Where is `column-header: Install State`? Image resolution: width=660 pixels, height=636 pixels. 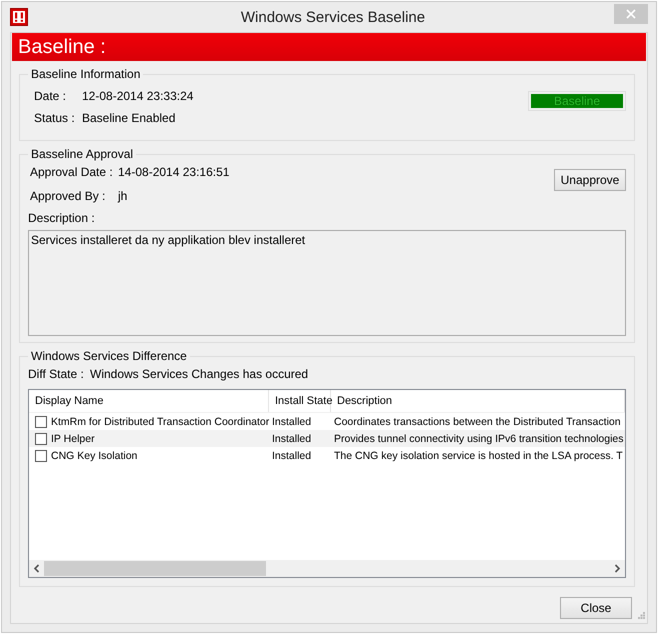 column-header: Install State is located at coordinates (300, 401).